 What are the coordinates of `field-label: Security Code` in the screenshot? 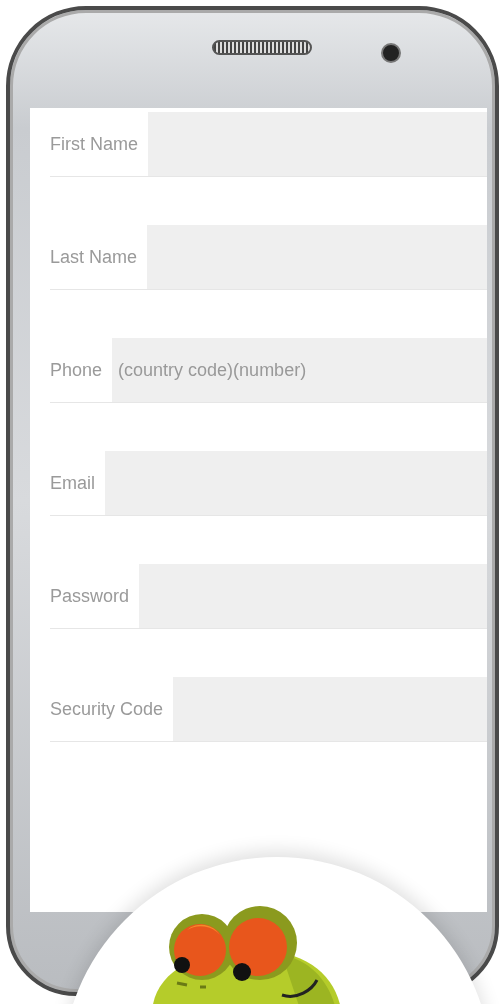 It's located at (107, 709).